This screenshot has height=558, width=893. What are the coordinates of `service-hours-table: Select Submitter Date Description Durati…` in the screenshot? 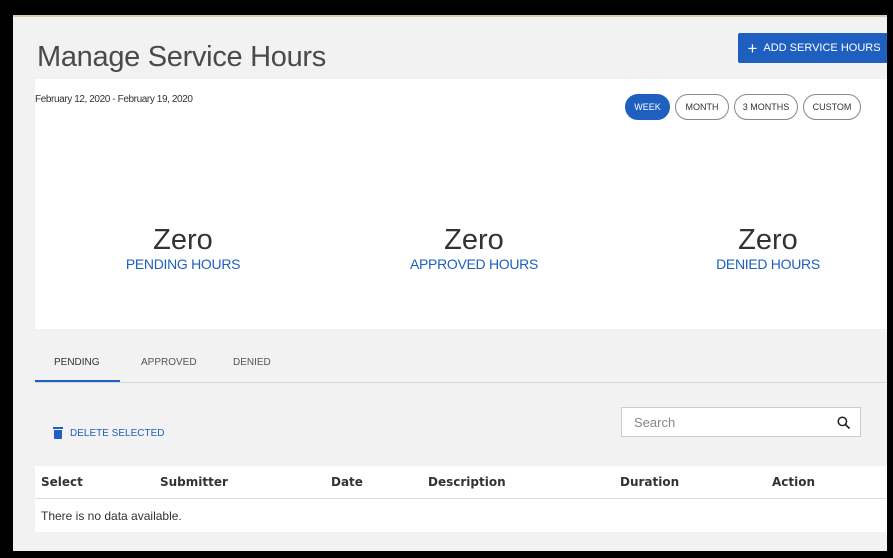 It's located at (461, 499).